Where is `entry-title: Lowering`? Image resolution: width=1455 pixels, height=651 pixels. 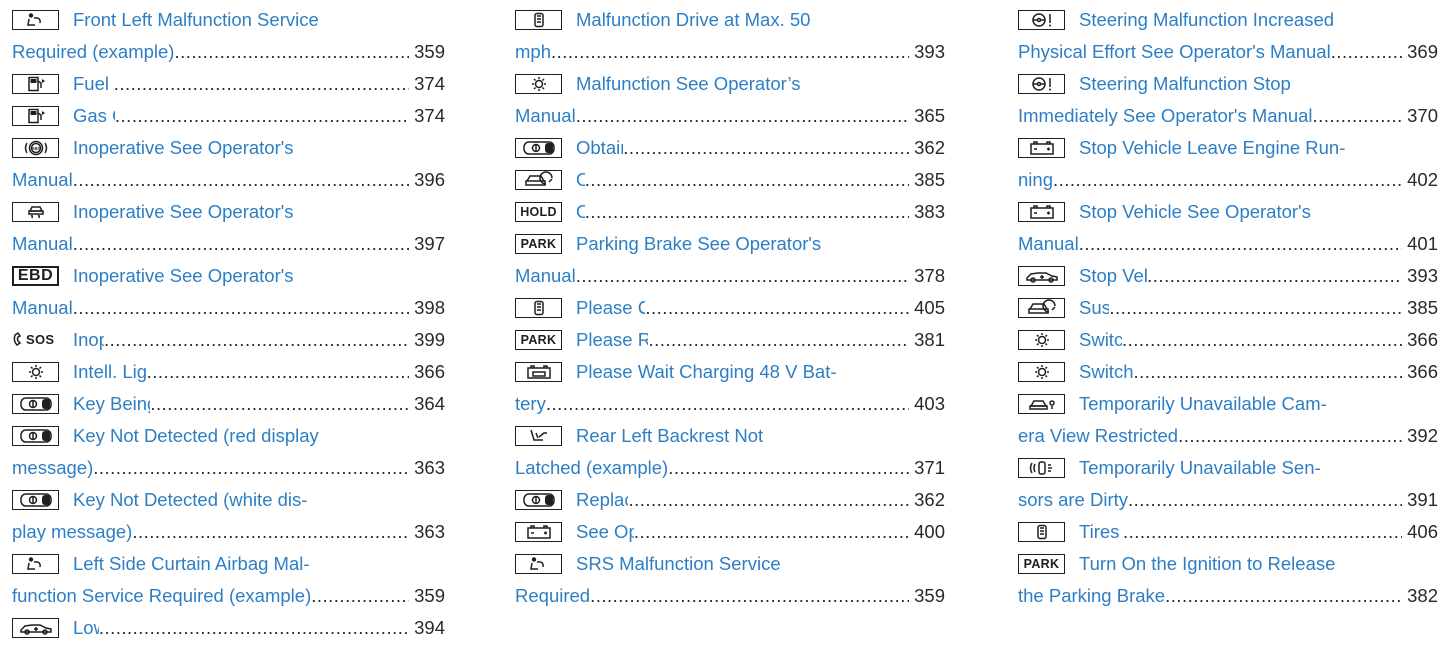 entry-title: Lowering is located at coordinates (86, 628).